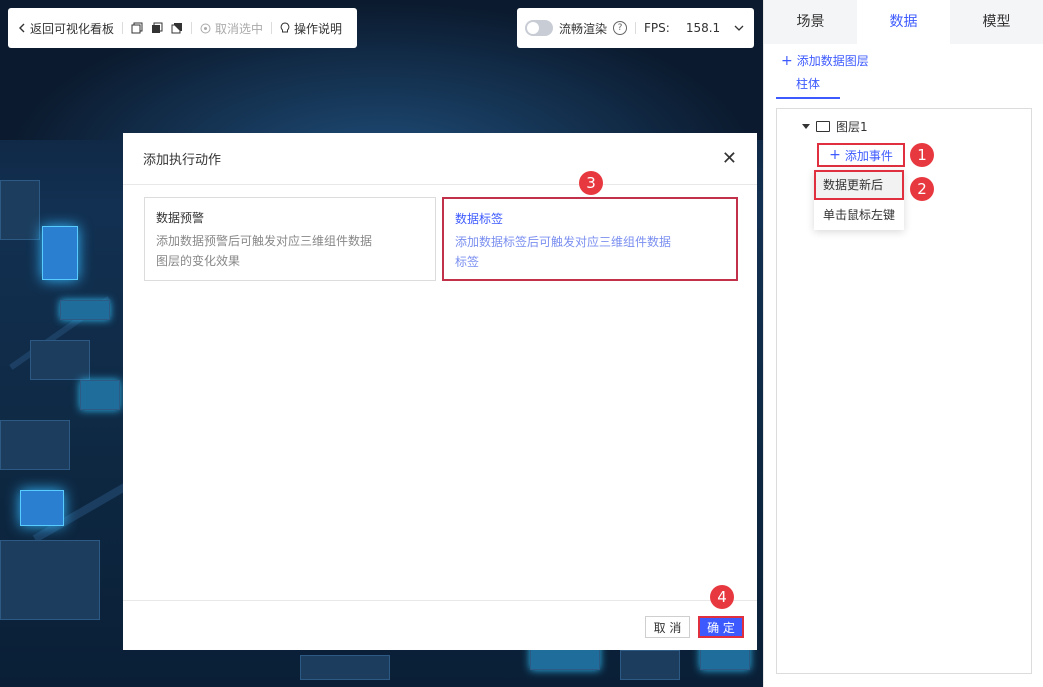  I want to click on card-desc: 添加数据标签后可触发对应三维组件数据, so click(563, 242).